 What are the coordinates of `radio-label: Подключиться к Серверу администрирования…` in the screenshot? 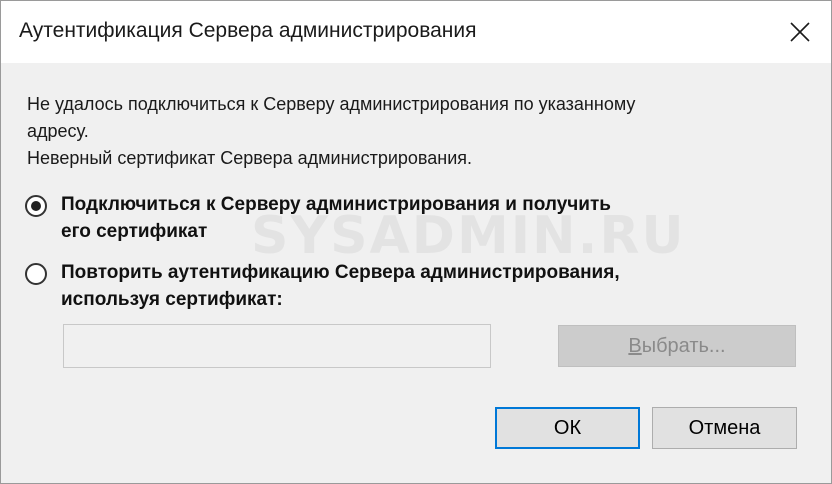 It's located at (421, 218).